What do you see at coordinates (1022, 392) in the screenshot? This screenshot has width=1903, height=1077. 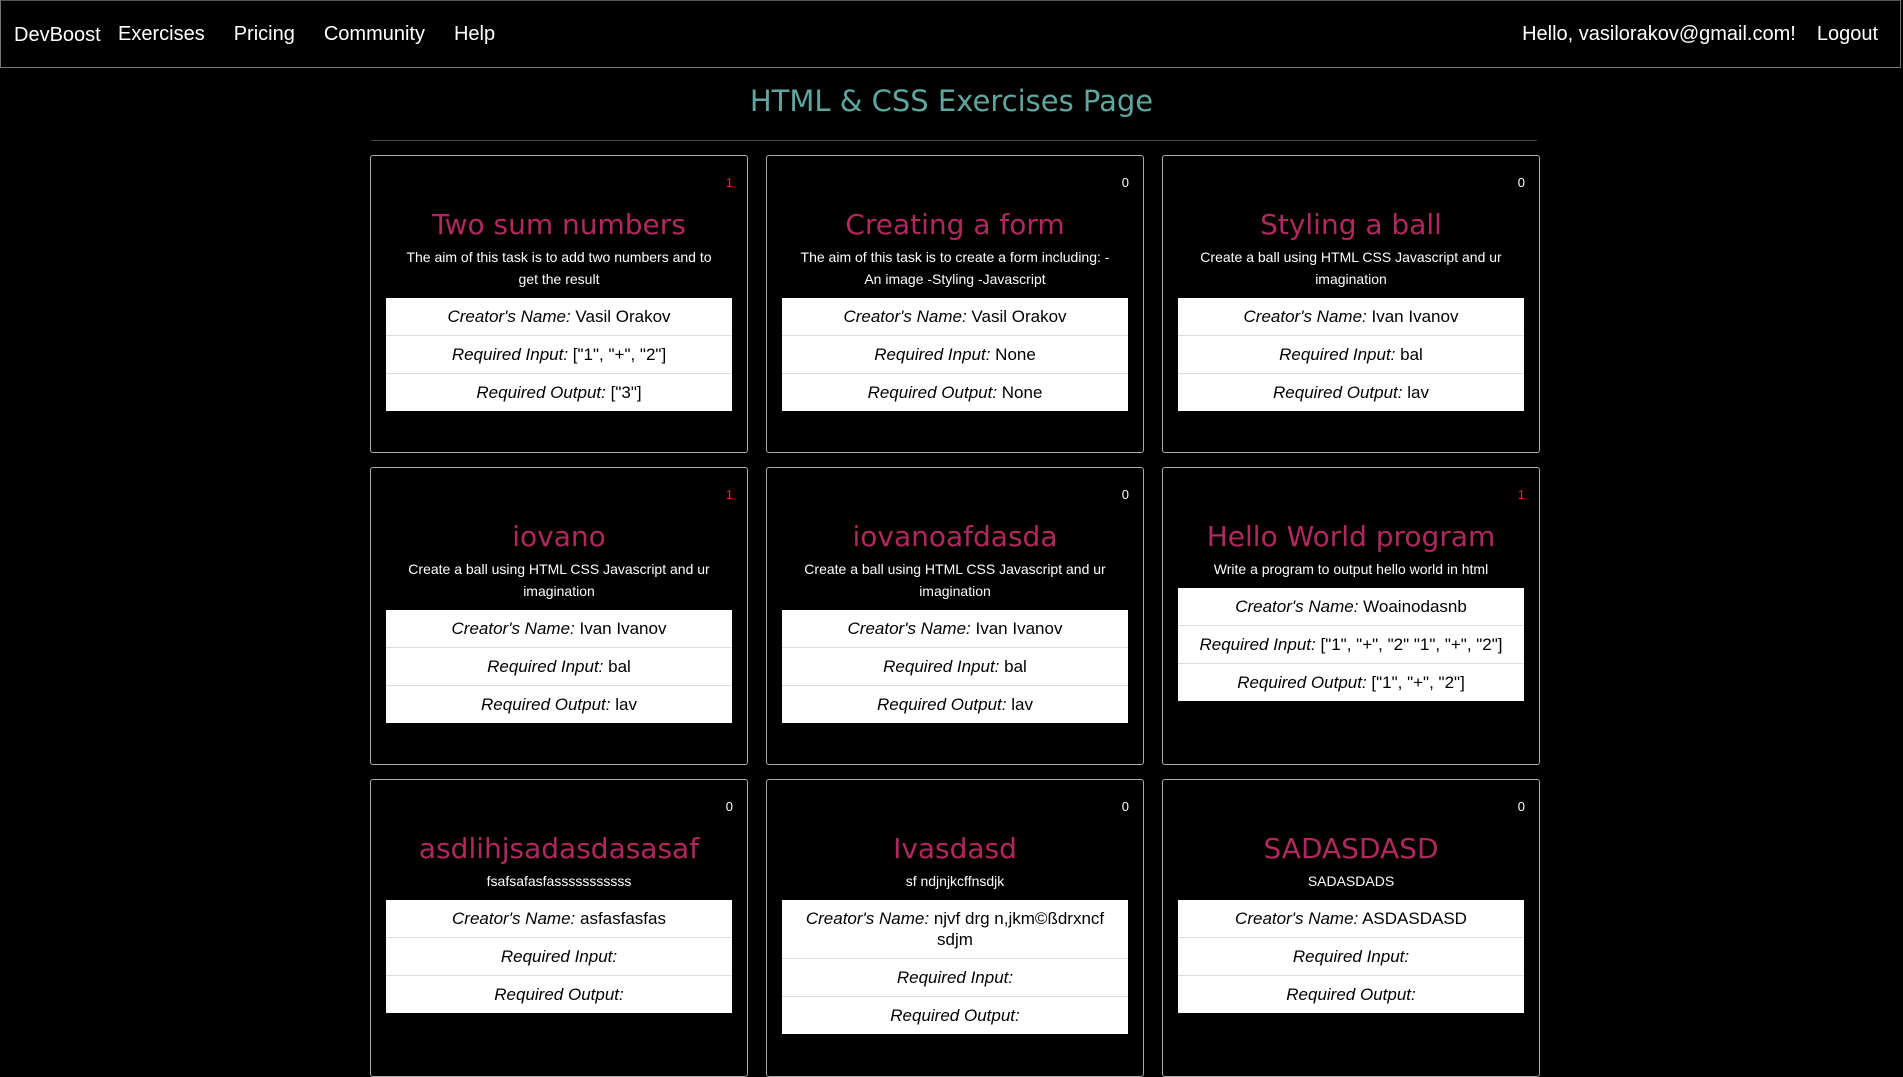 I see `required-output-value: None` at bounding box center [1022, 392].